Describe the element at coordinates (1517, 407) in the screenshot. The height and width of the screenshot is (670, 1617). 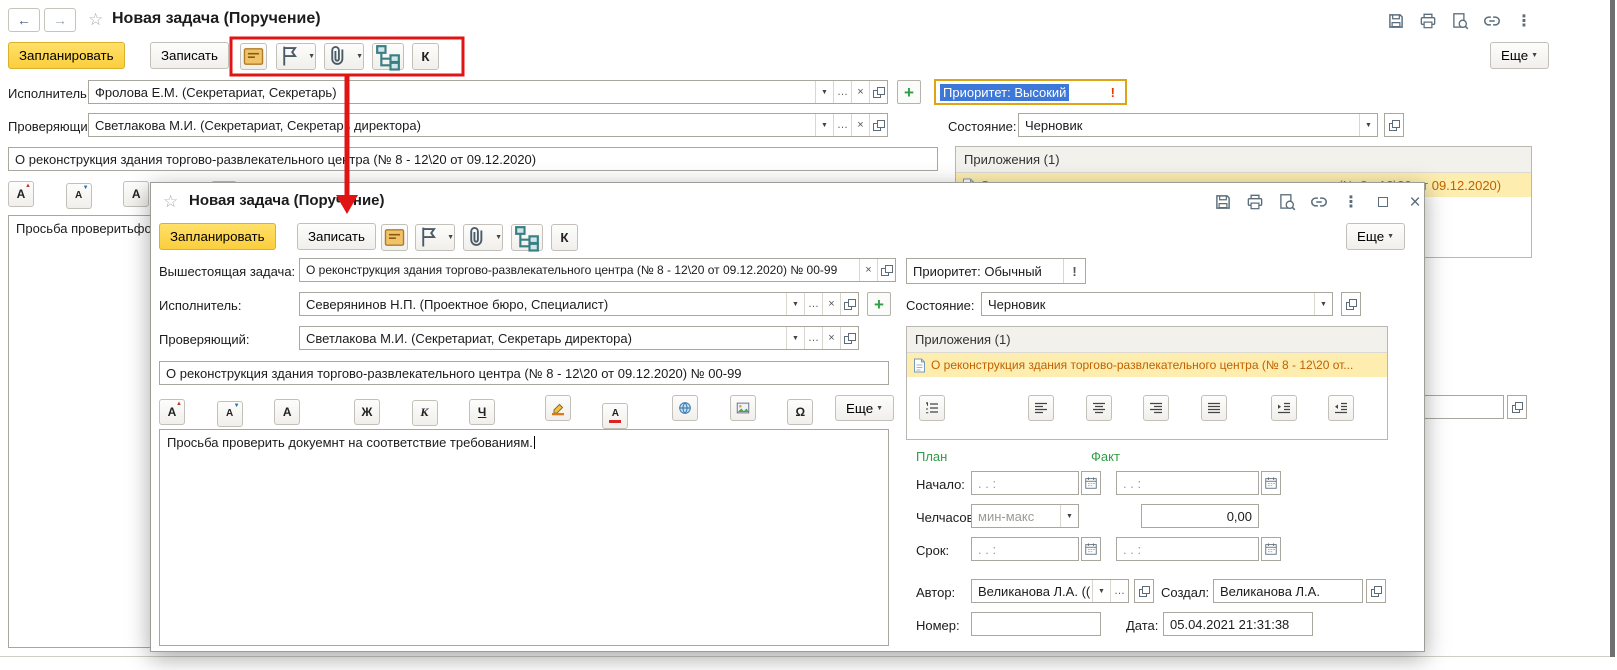
I see `background-field-open-button` at that location.